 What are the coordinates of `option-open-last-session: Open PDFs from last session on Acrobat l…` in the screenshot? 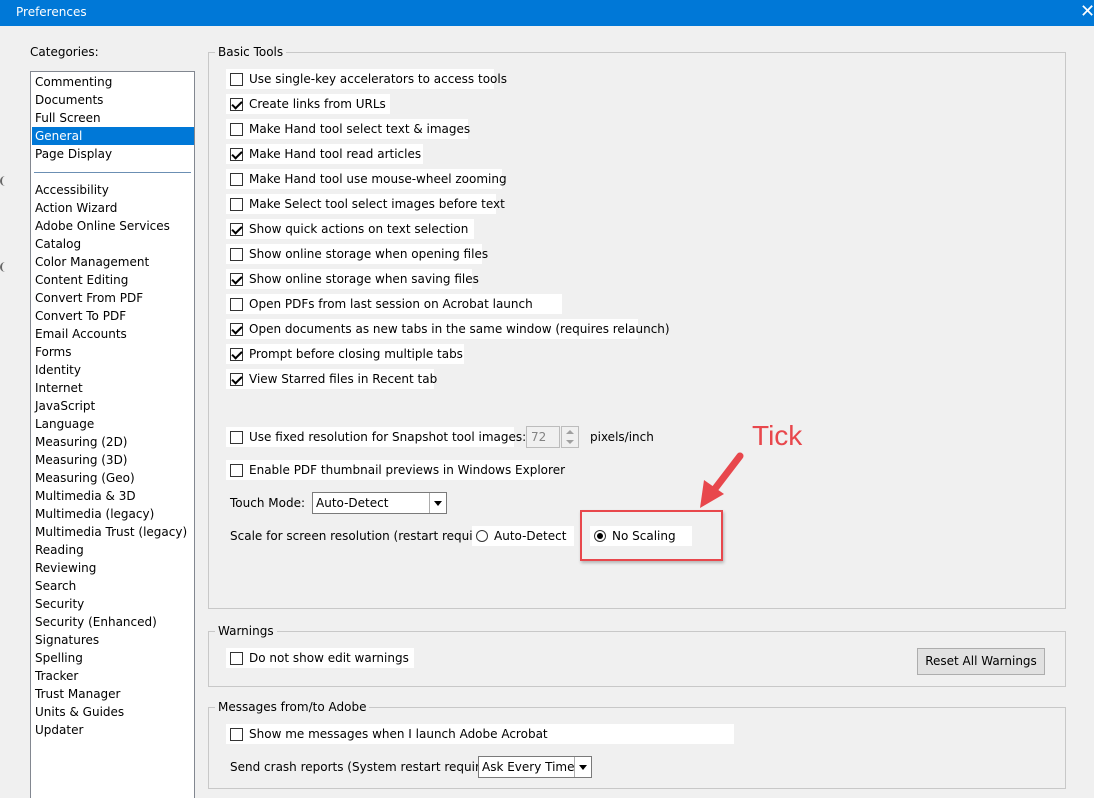 It's located at (394, 304).